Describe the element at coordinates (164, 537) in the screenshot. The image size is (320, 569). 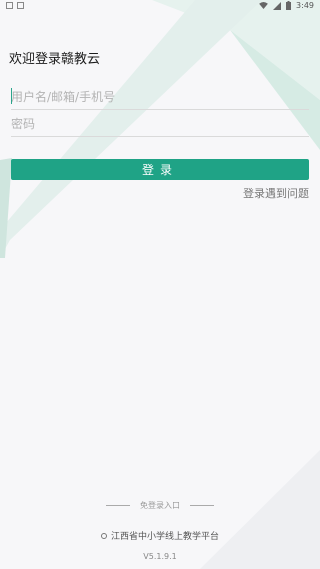
I see `platform-name: 江西省中小学线上教学平台` at that location.